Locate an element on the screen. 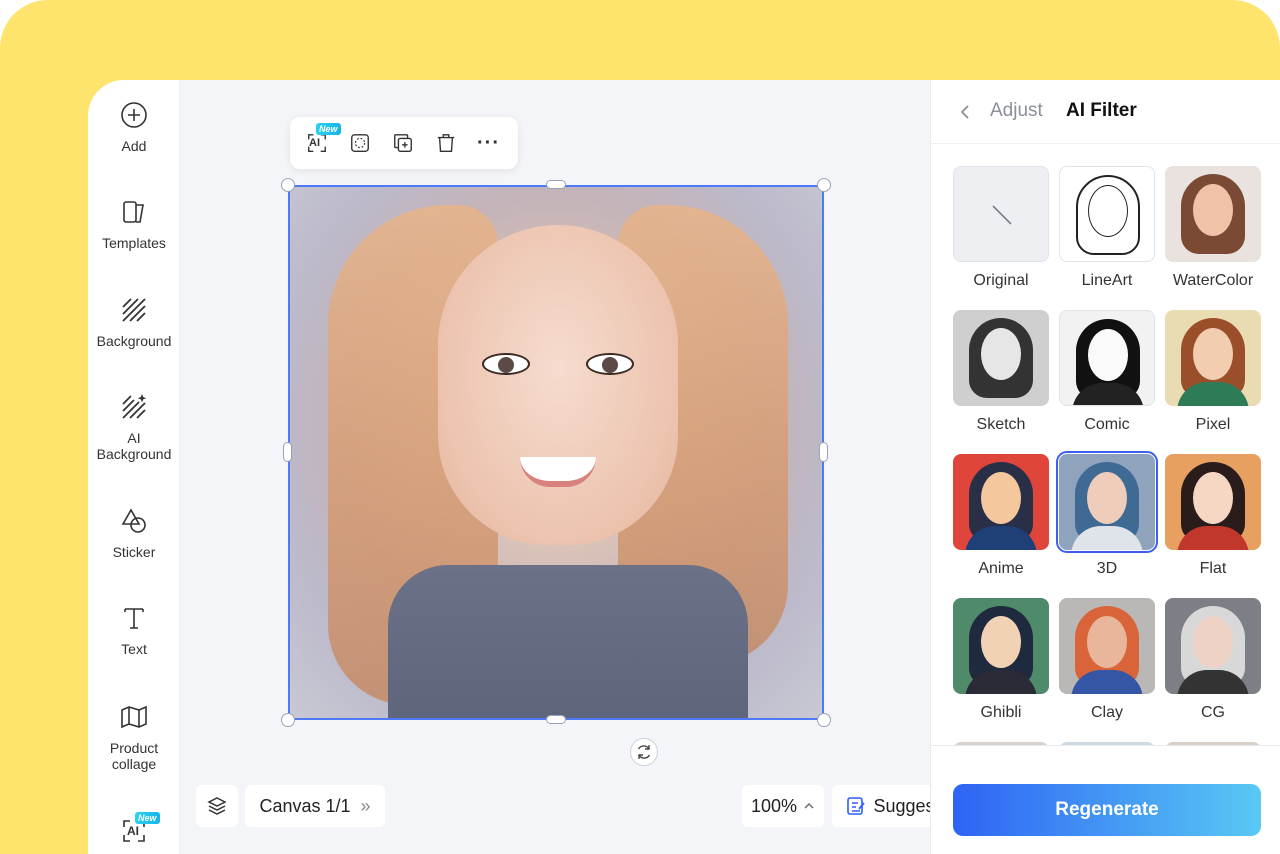 The width and height of the screenshot is (1280, 854). duplicate-button is located at coordinates (402, 143).